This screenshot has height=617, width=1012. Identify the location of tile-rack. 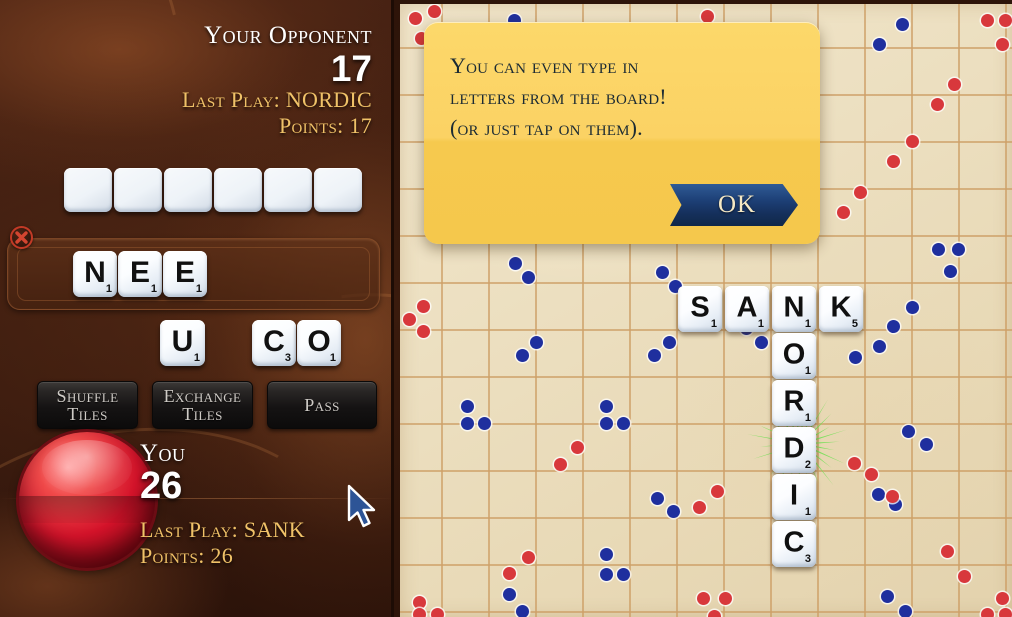
(213, 190).